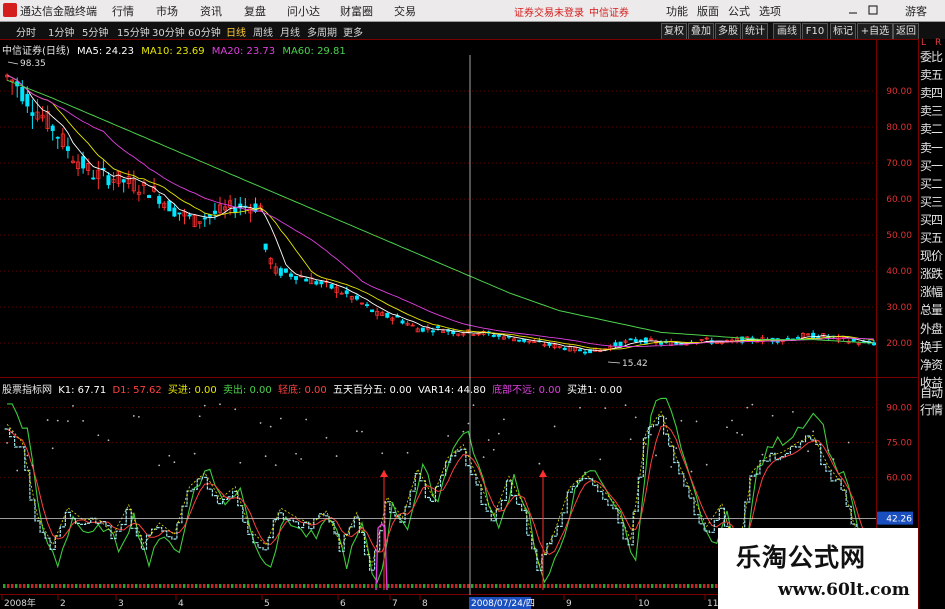 The height and width of the screenshot is (609, 945). What do you see at coordinates (932, 110) in the screenshot?
I see `side-label: 卖三` at bounding box center [932, 110].